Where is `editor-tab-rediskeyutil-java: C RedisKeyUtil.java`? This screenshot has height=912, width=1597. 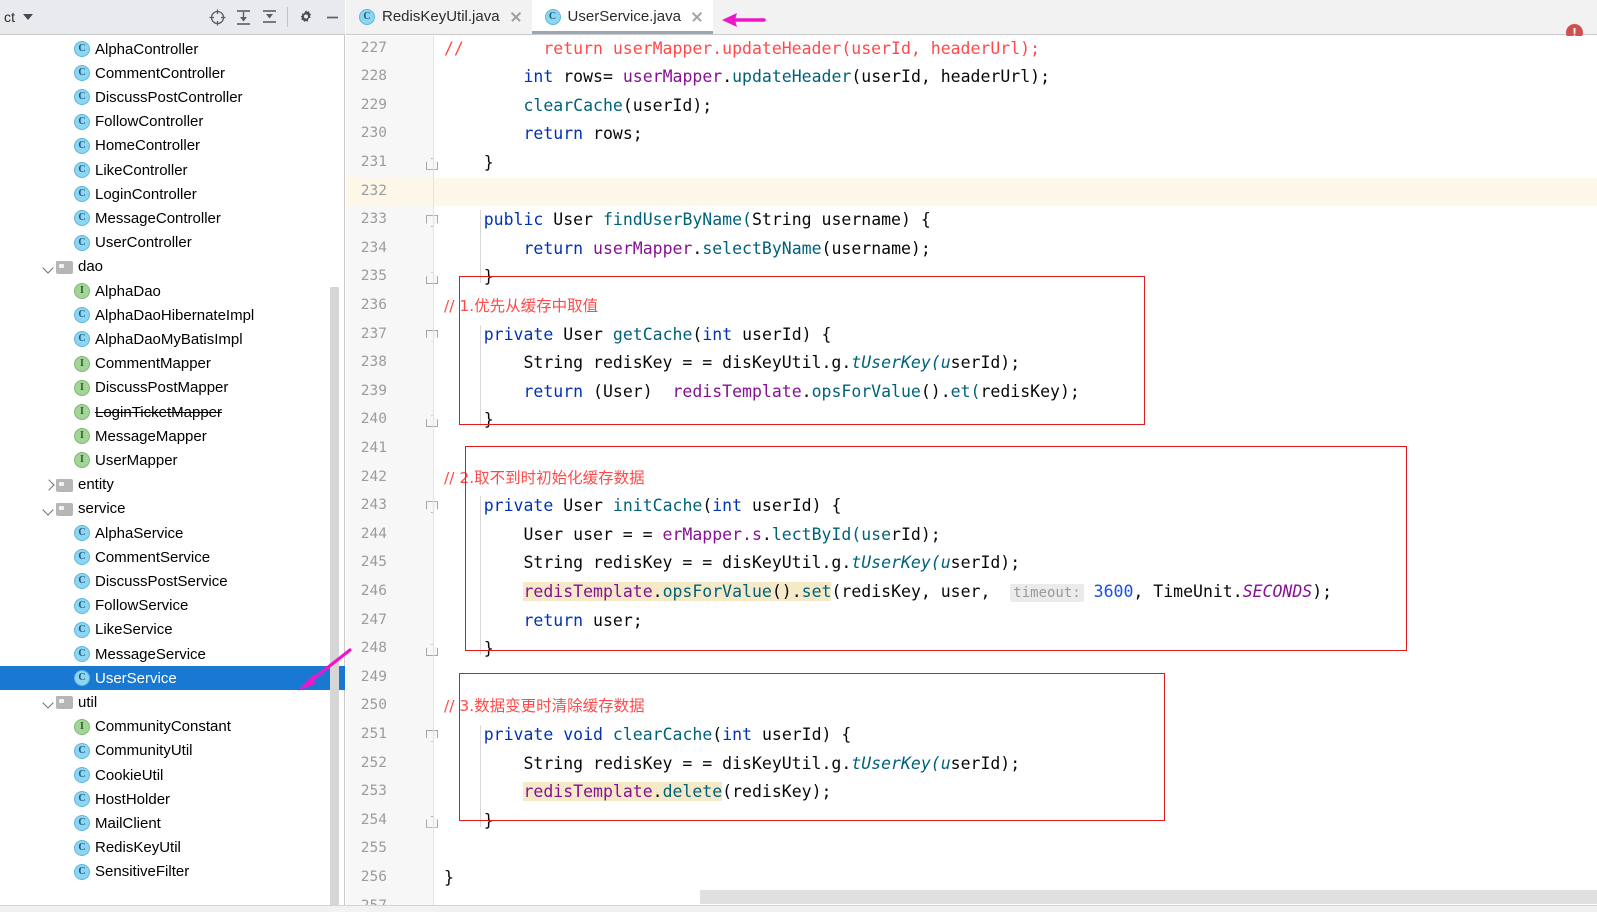
editor-tab-rediskeyutil-java: C RedisKeyUtil.java is located at coordinates (439, 17).